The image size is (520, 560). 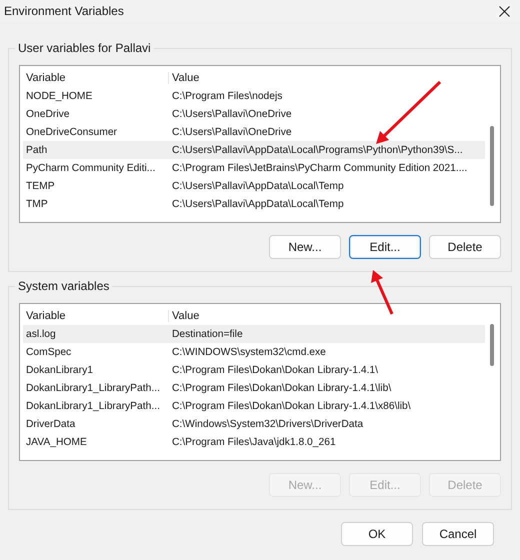 I want to click on variable-row: DokanLibrary1_LibraryPath... C:\Program Files\Dokan\Dokan Library-1.4.1\x86\lib\, so click(x=254, y=406).